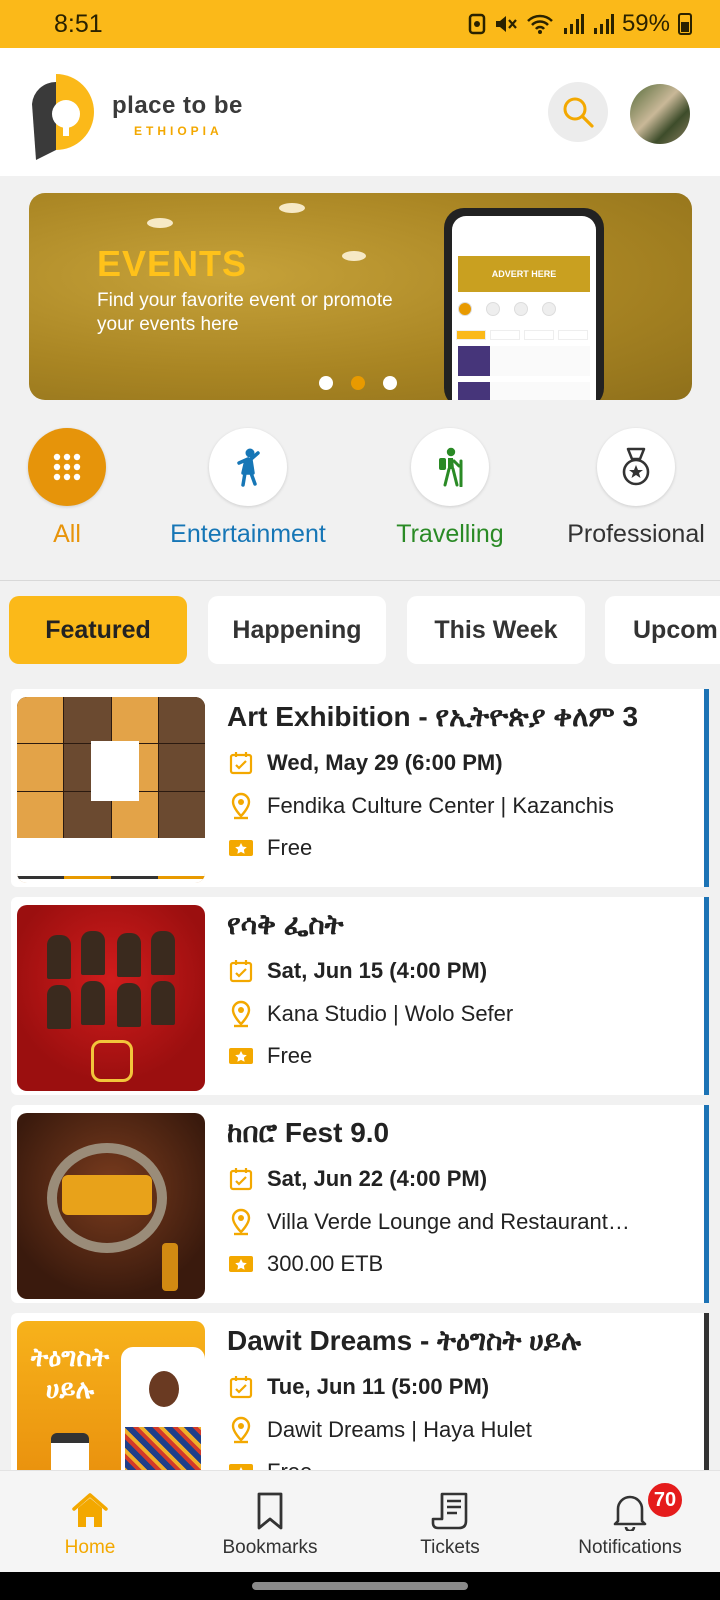 The image size is (720, 1600). What do you see at coordinates (440, 805) in the screenshot?
I see `event-location-text: Fendika Culture Center | Kazanchis` at bounding box center [440, 805].